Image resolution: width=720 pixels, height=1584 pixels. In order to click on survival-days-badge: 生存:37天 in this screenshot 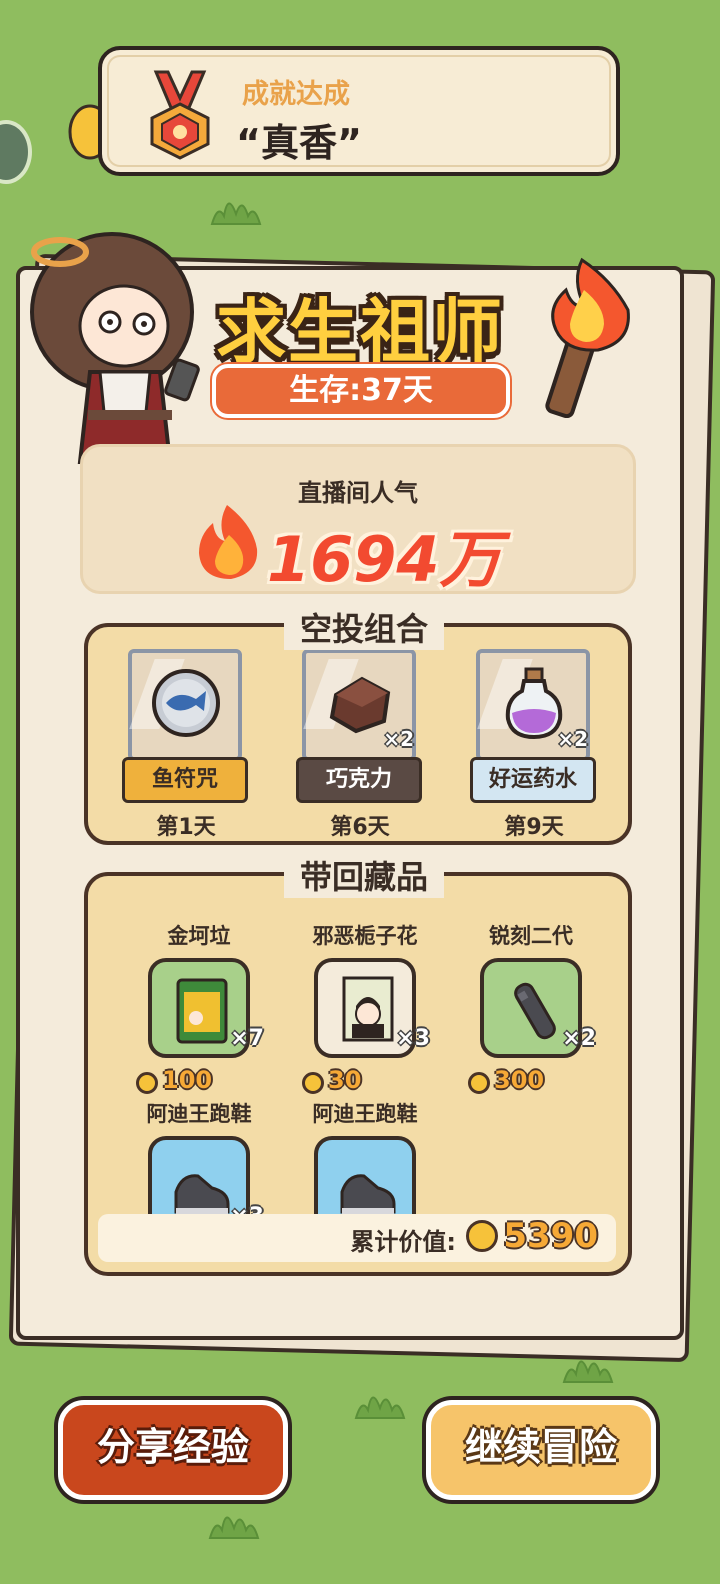, I will do `click(361, 391)`.